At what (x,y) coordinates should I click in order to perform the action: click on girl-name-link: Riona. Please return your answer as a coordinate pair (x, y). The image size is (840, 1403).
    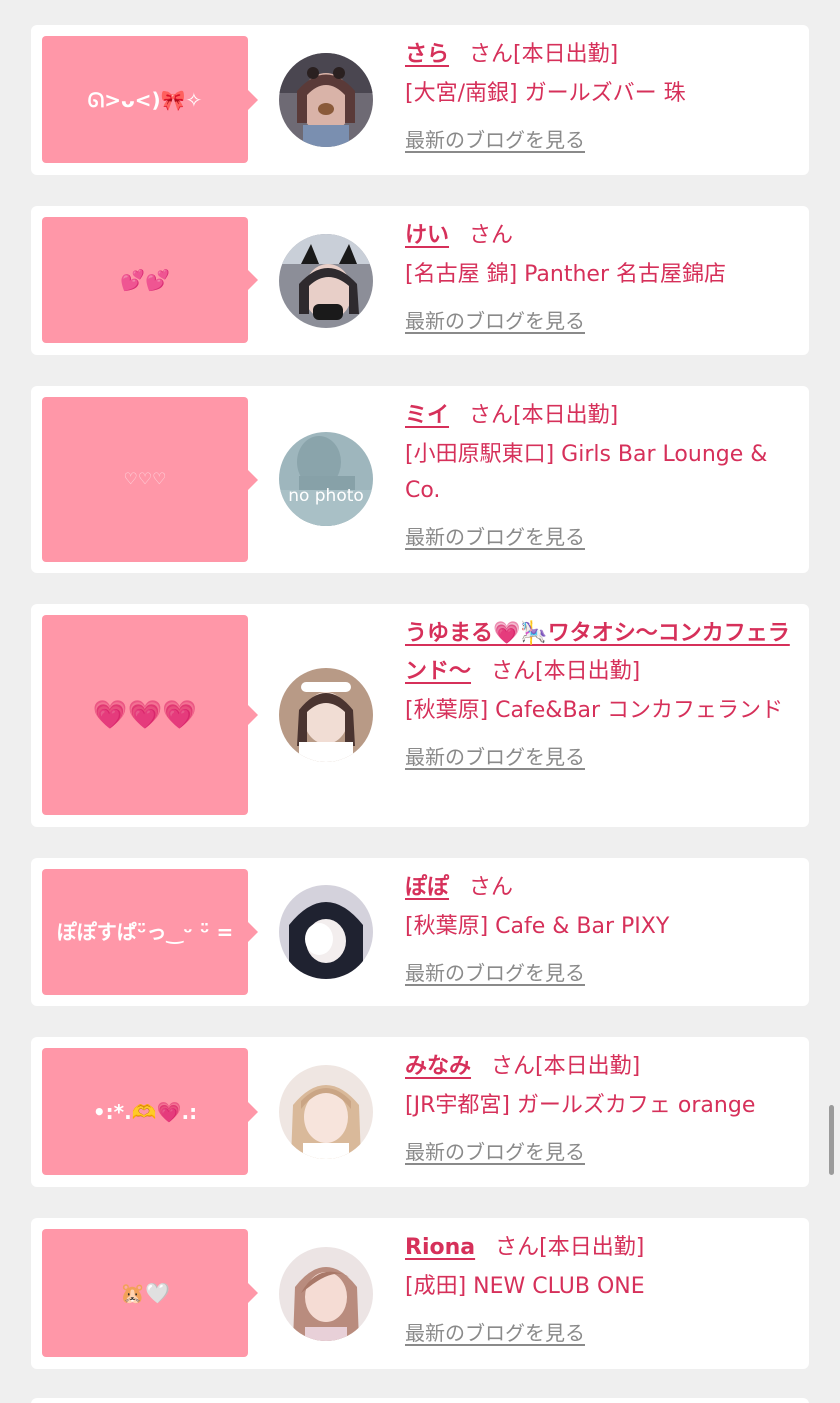
    Looking at the image, I should click on (440, 1247).